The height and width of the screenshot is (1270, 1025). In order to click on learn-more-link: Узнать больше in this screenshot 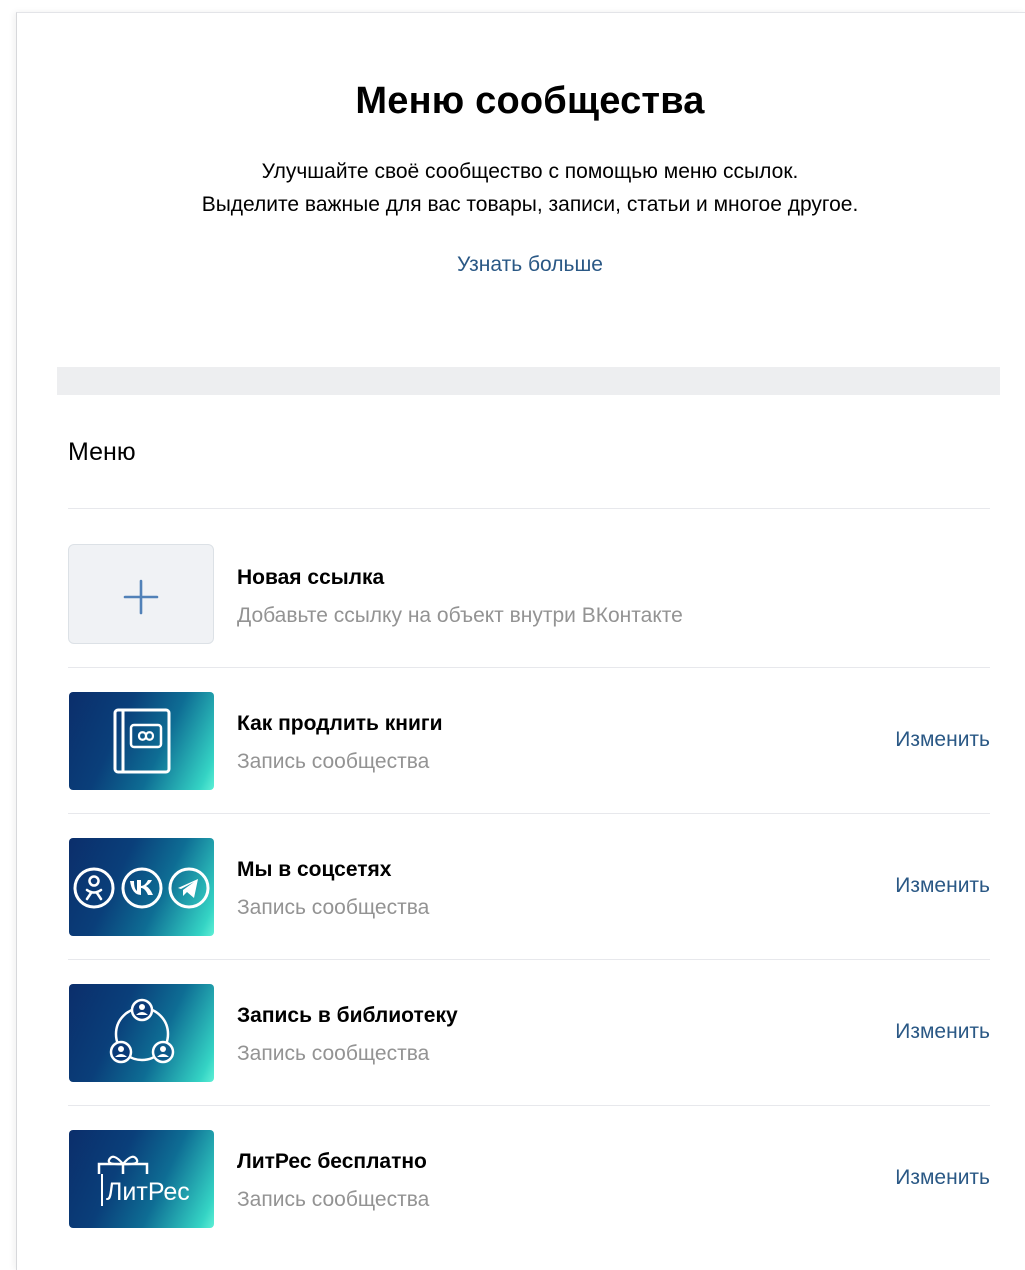, I will do `click(512, 265)`.